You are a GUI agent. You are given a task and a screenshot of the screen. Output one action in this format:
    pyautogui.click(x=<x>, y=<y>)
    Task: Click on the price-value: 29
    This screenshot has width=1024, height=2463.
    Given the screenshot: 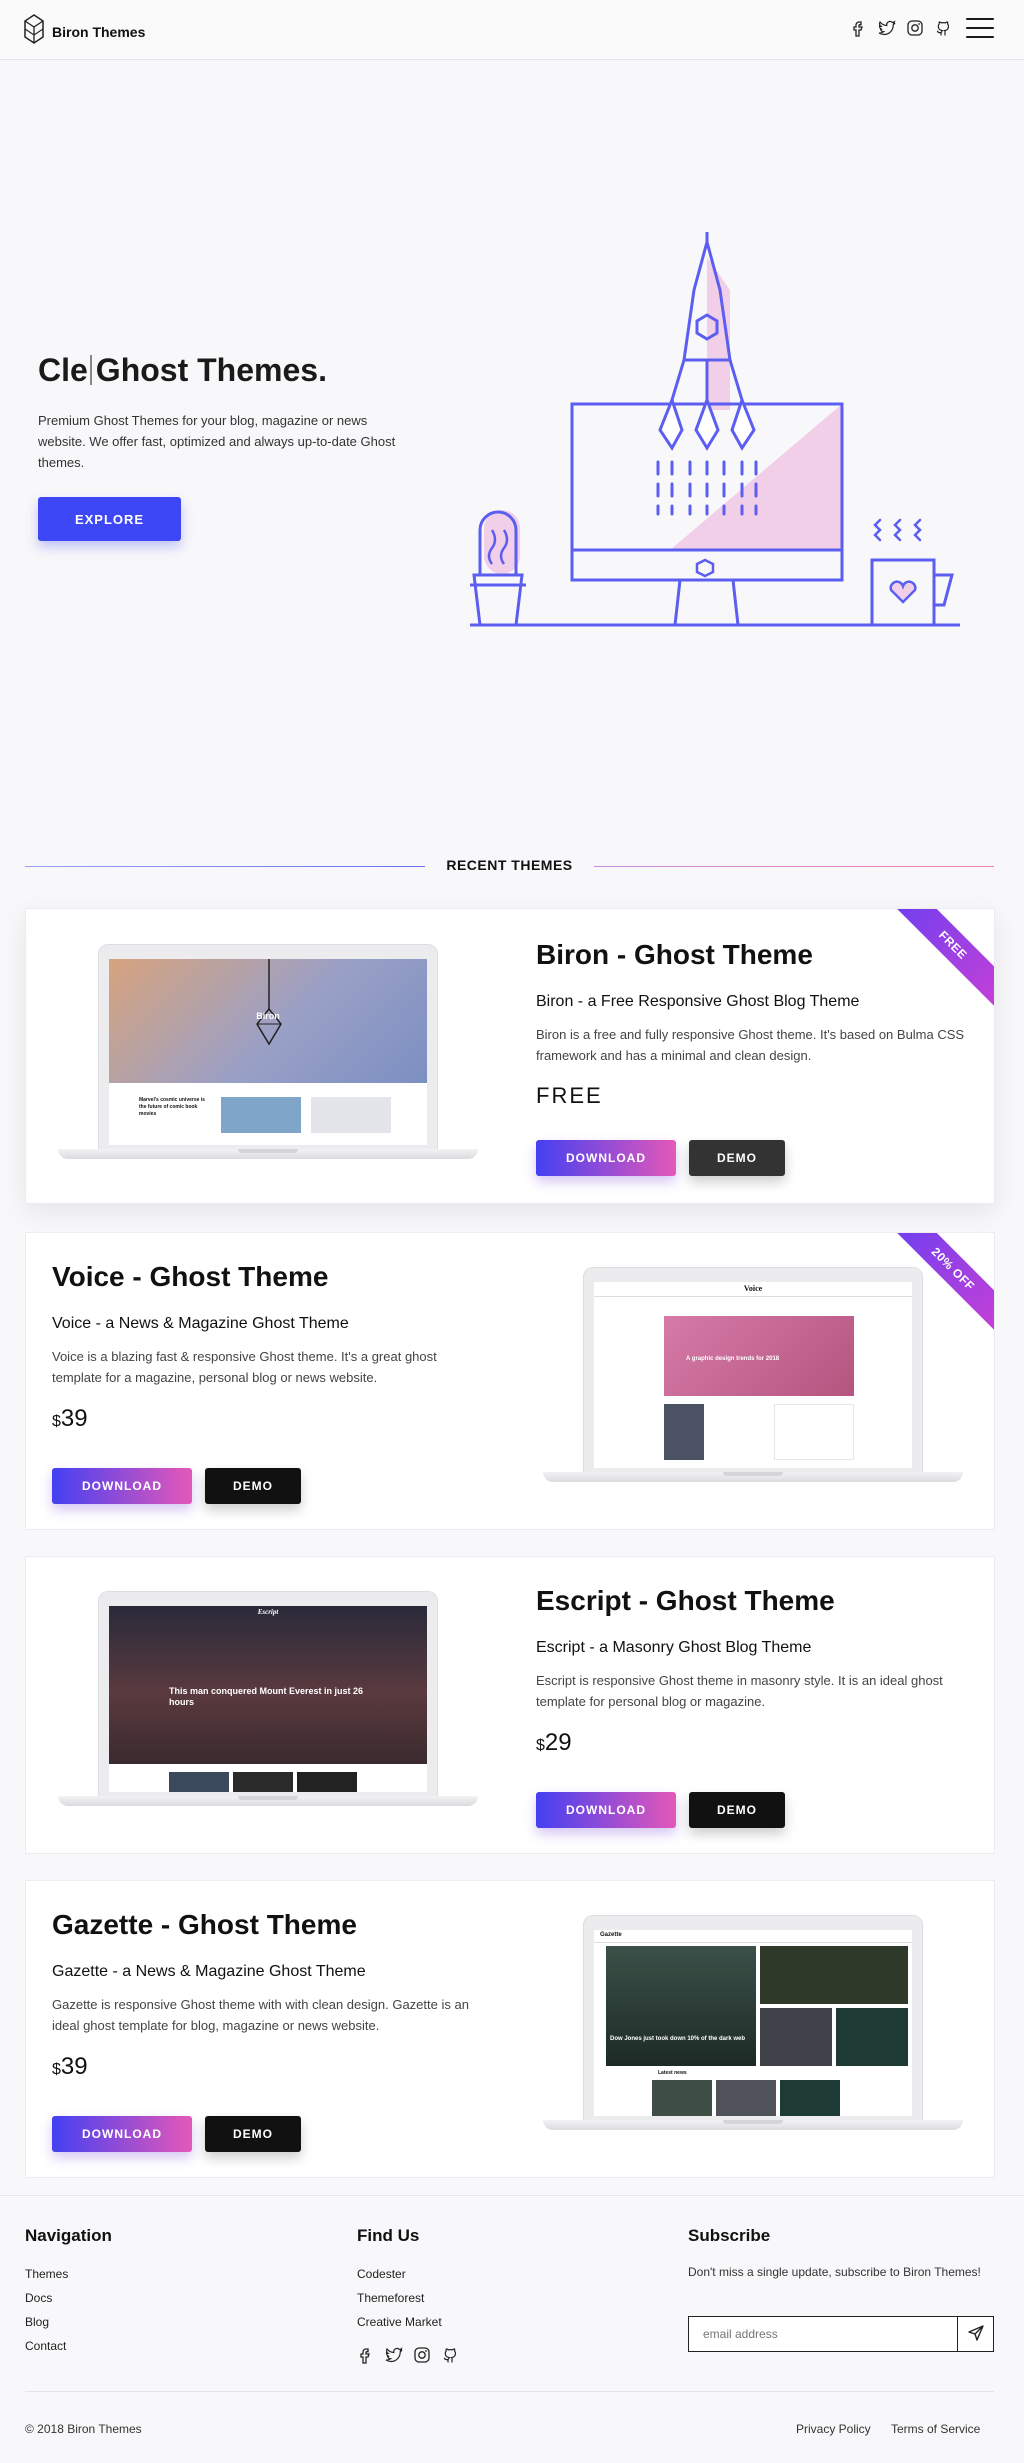 What is the action you would take?
    pyautogui.click(x=558, y=1742)
    